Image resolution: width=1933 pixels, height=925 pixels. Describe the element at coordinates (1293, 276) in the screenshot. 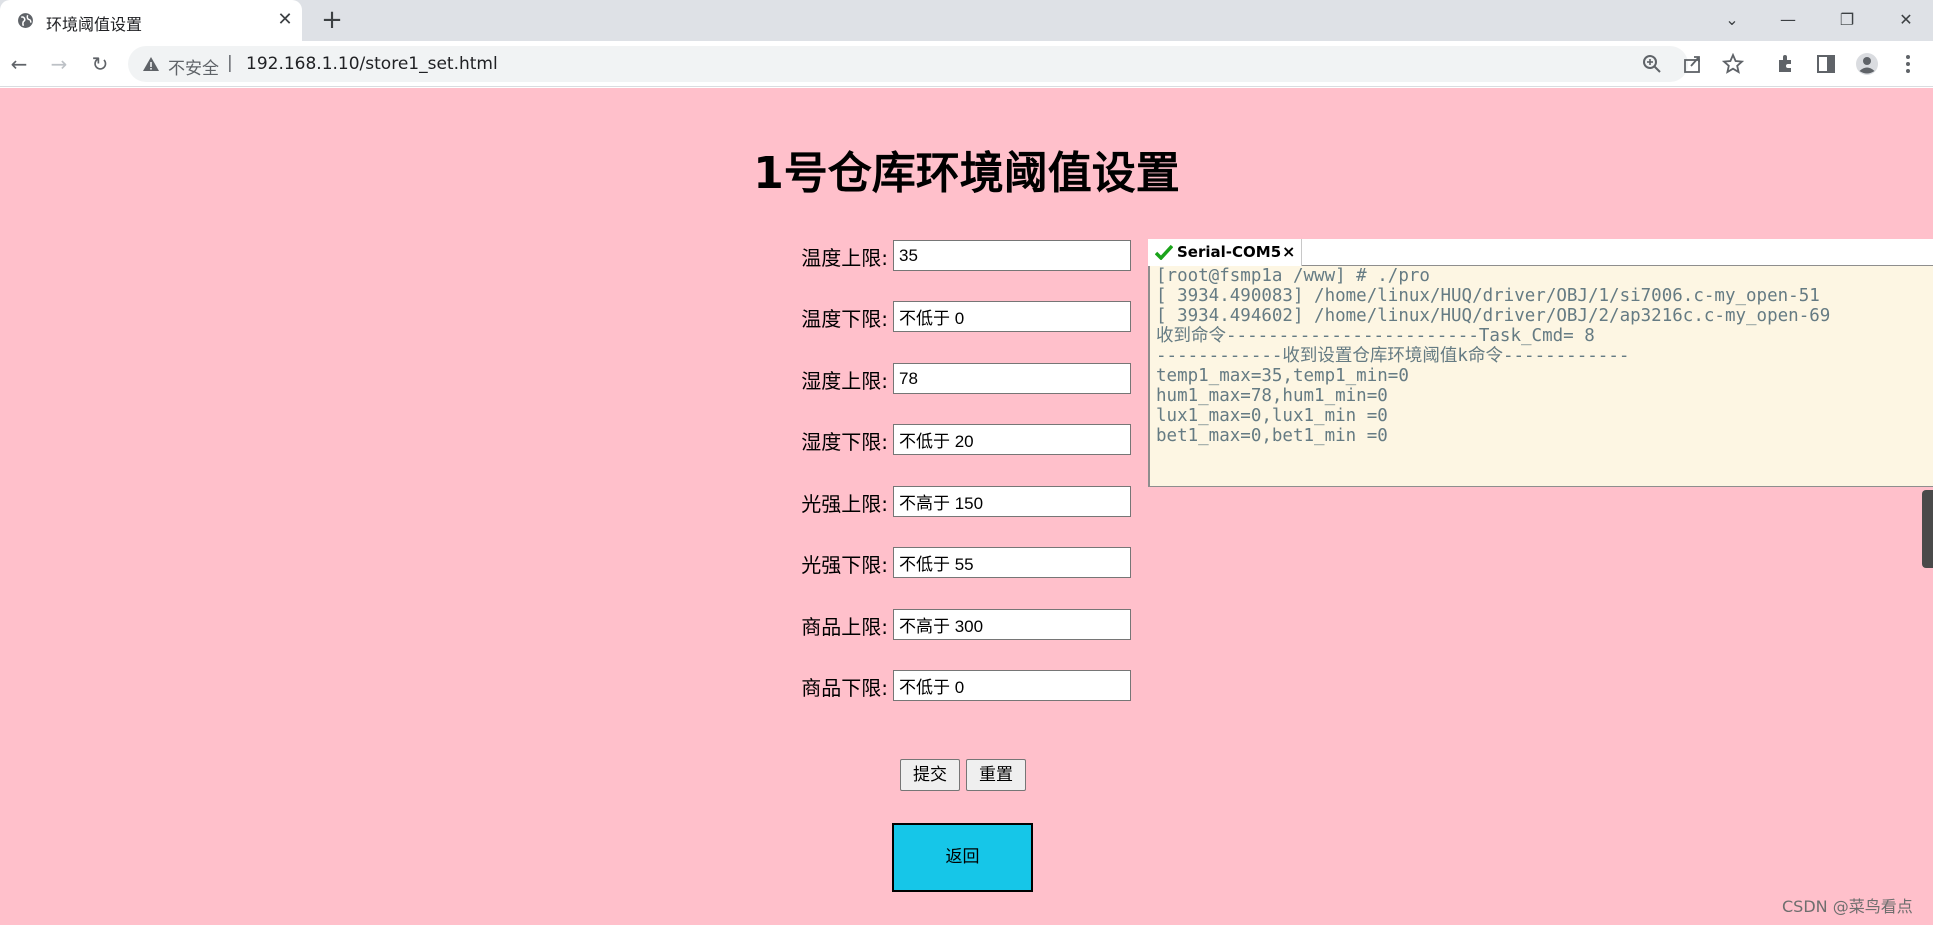

I see `terminal-line: [root@fsmp1a /www] # ./pro` at that location.